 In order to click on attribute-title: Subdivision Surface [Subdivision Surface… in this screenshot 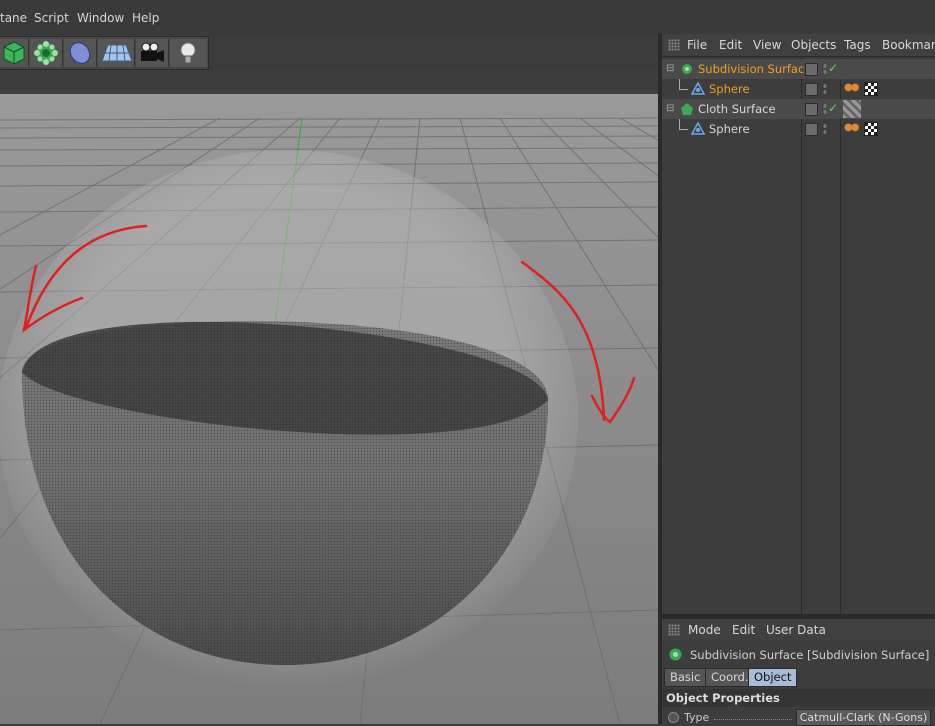, I will do `click(810, 655)`.